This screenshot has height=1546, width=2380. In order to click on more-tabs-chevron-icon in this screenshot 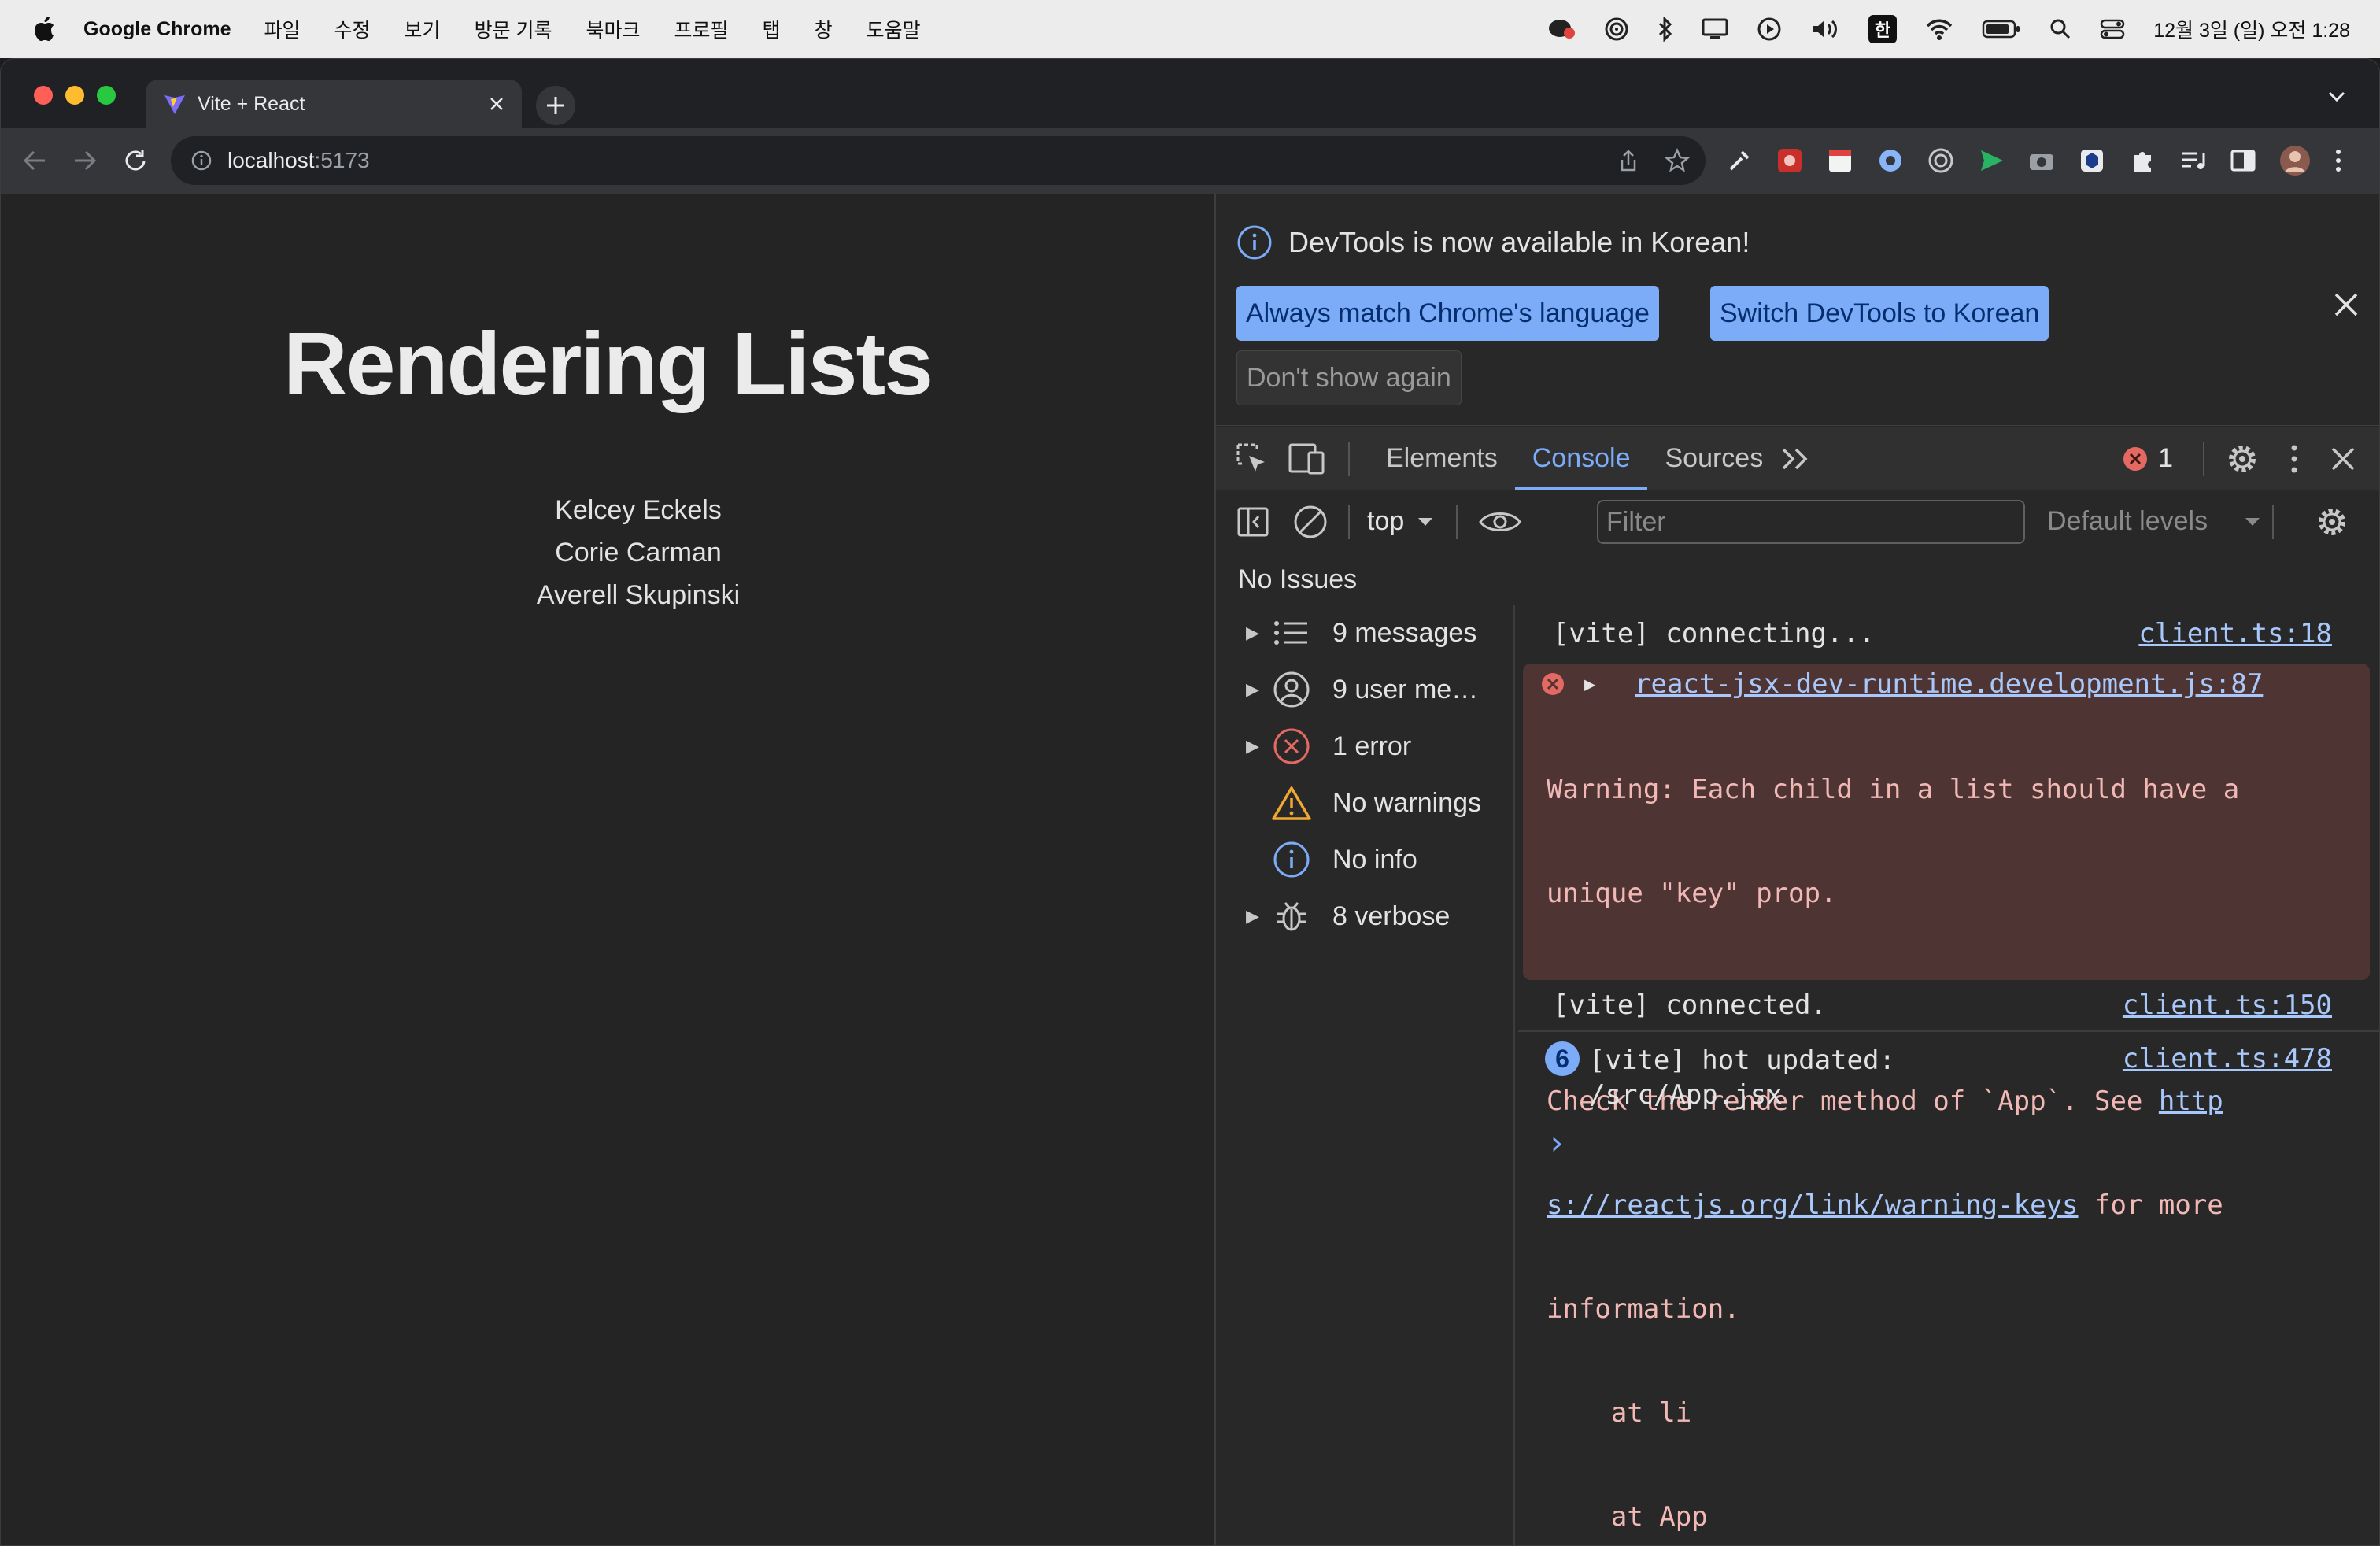, I will do `click(1796, 459)`.